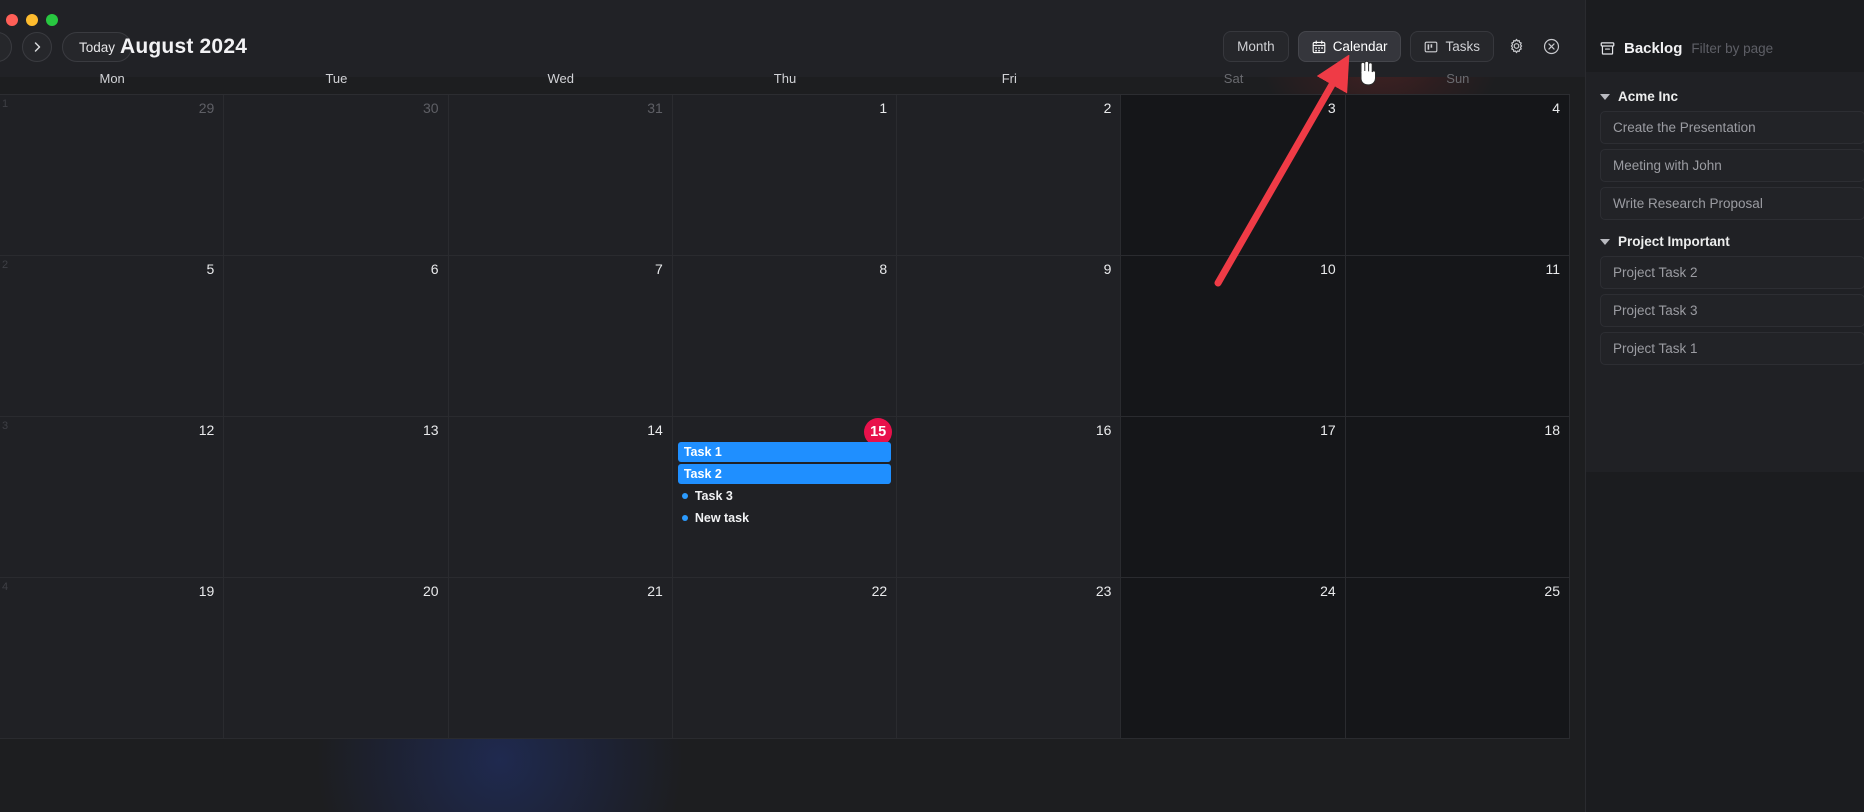 This screenshot has width=1864, height=812. Describe the element at coordinates (1331, 108) in the screenshot. I see `day-number: 3` at that location.